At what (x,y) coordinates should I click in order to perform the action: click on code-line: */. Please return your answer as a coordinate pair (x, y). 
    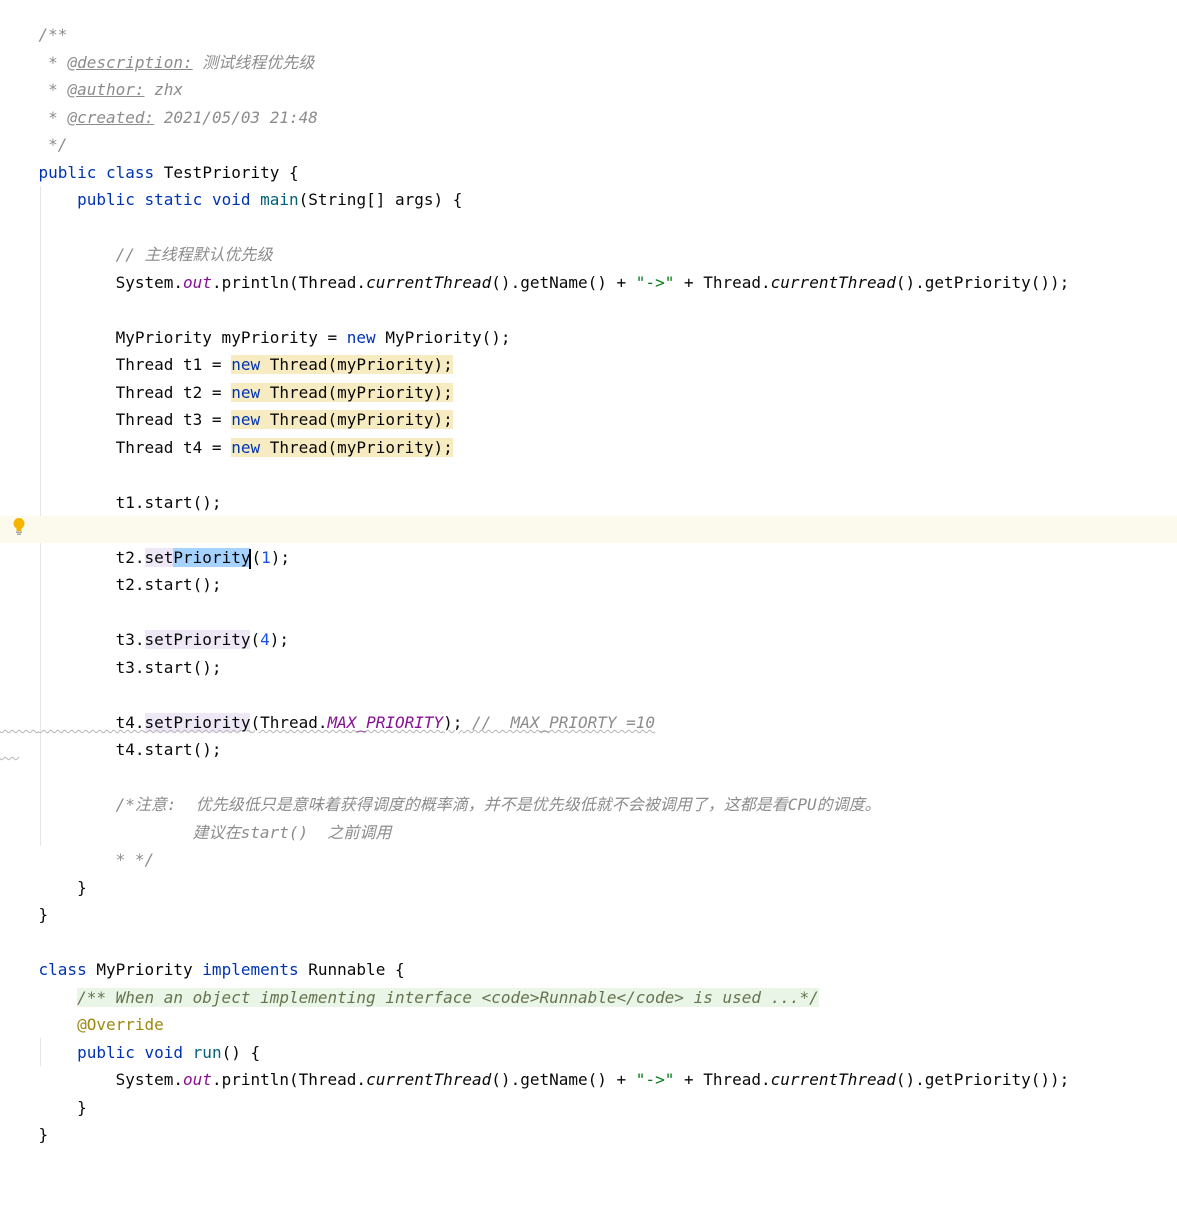
    Looking at the image, I should click on (33, 129).